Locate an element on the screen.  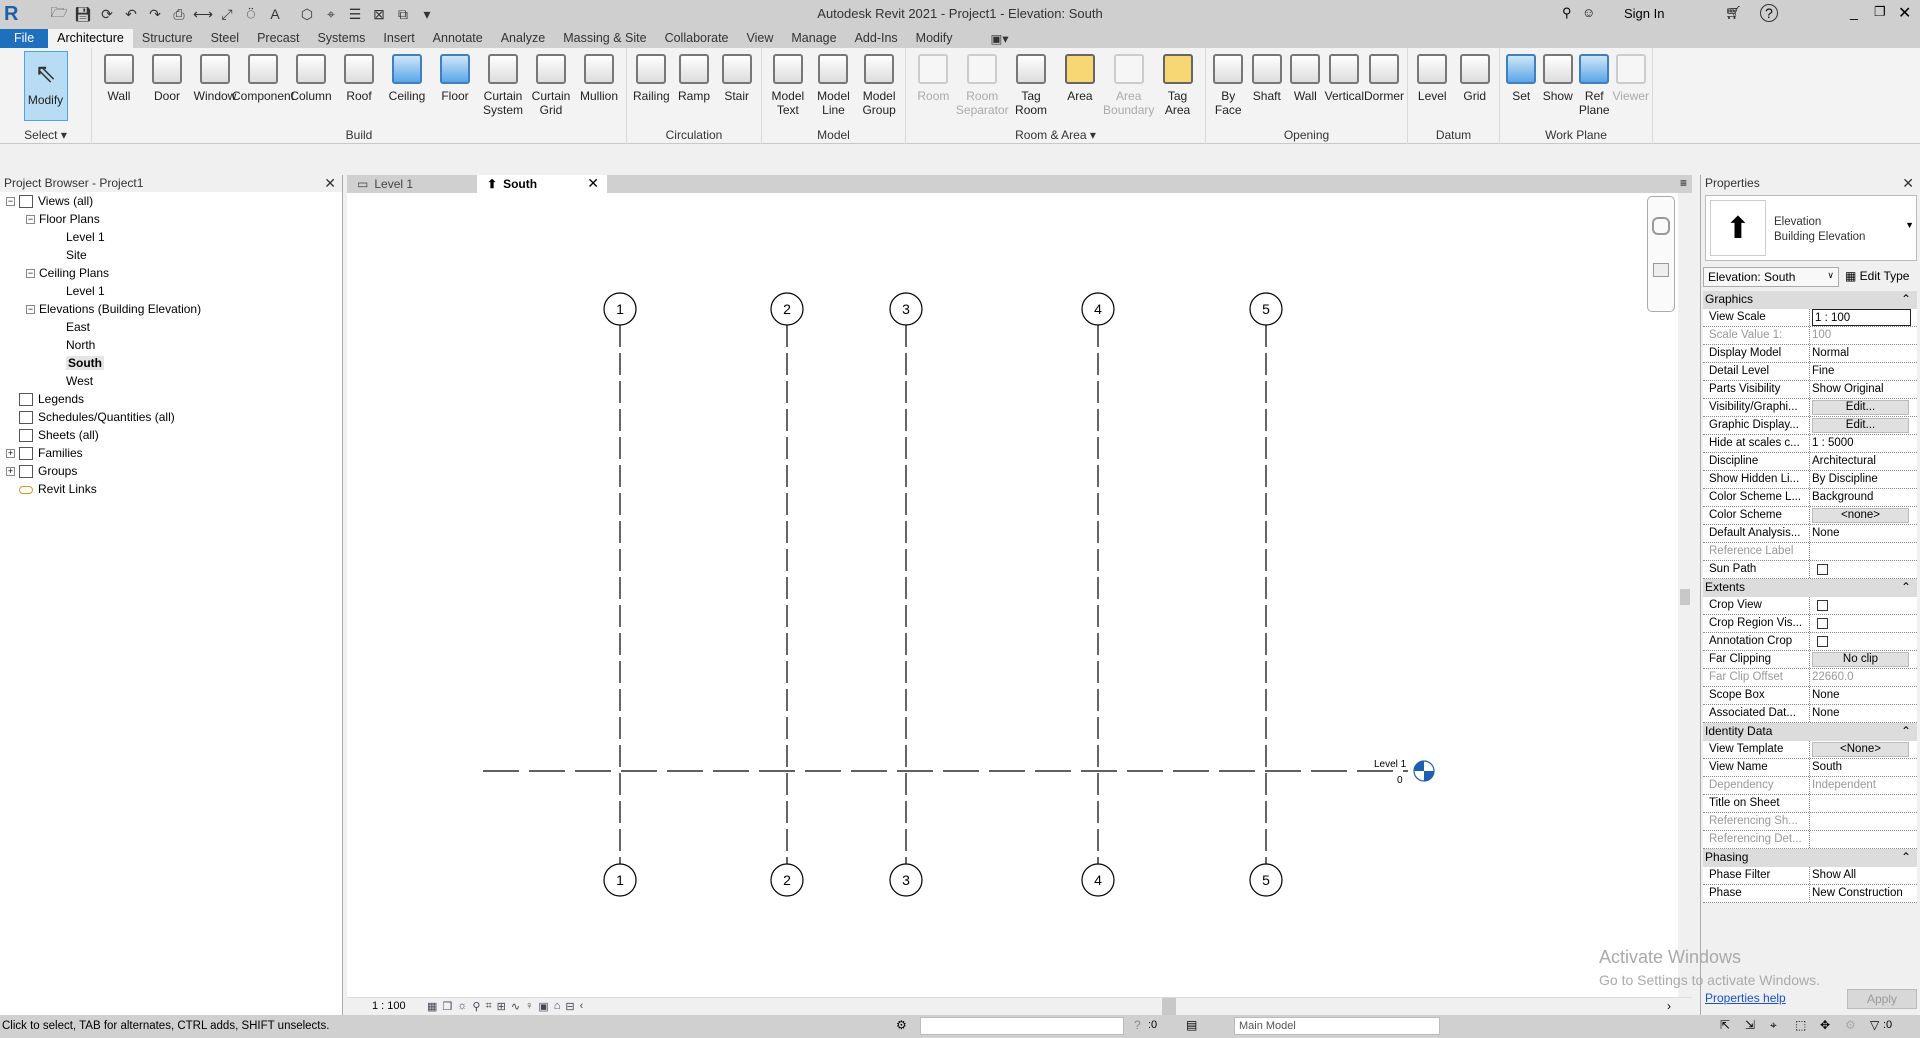
tab-manage: Manage is located at coordinates (813, 38).